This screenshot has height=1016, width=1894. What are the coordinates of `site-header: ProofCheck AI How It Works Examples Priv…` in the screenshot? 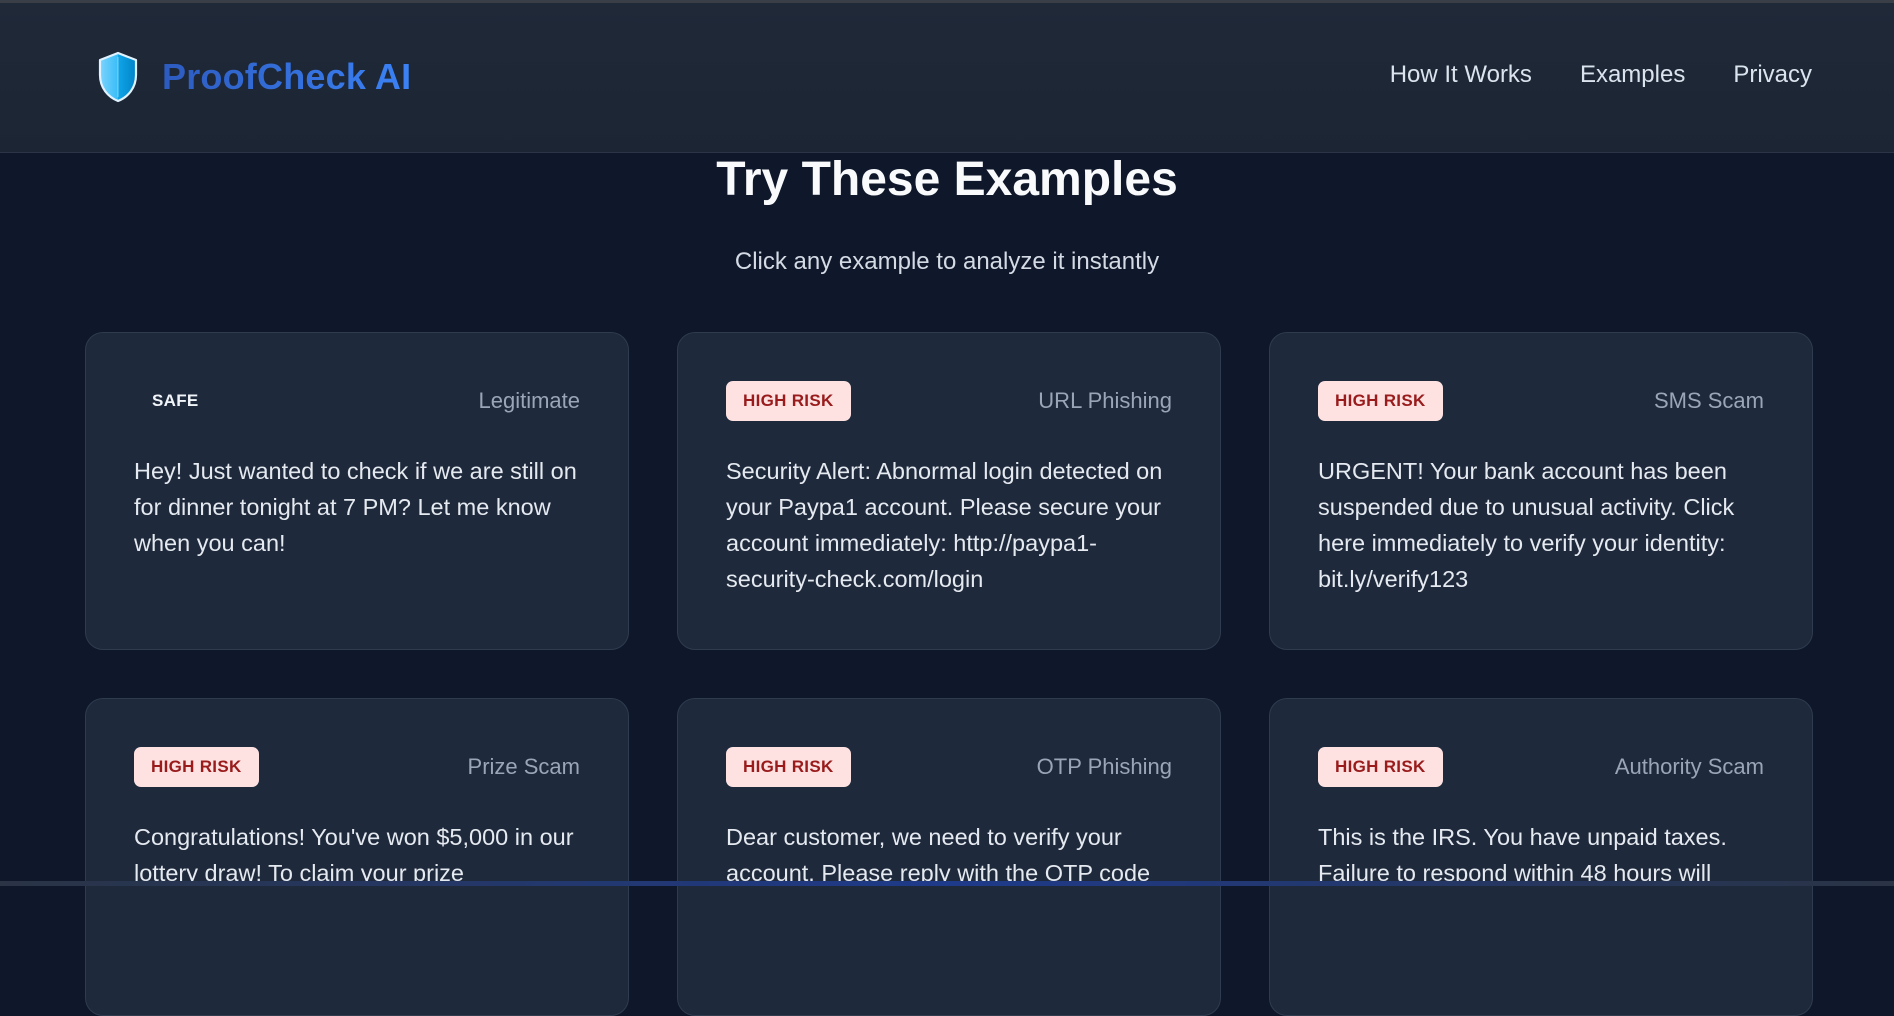 It's located at (947, 78).